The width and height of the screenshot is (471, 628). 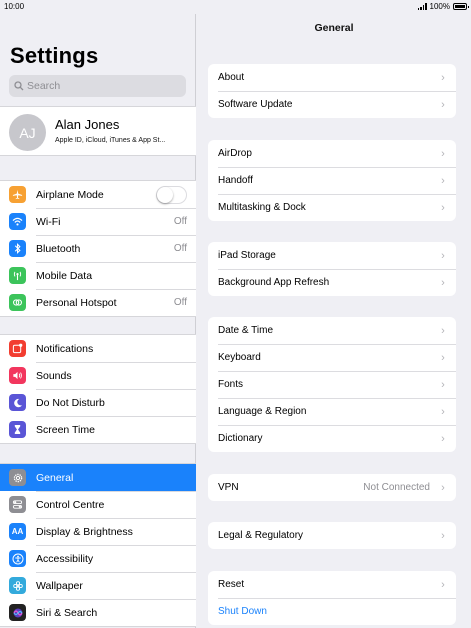 What do you see at coordinates (332, 411) in the screenshot?
I see `row-language-region: Language & Region ›` at bounding box center [332, 411].